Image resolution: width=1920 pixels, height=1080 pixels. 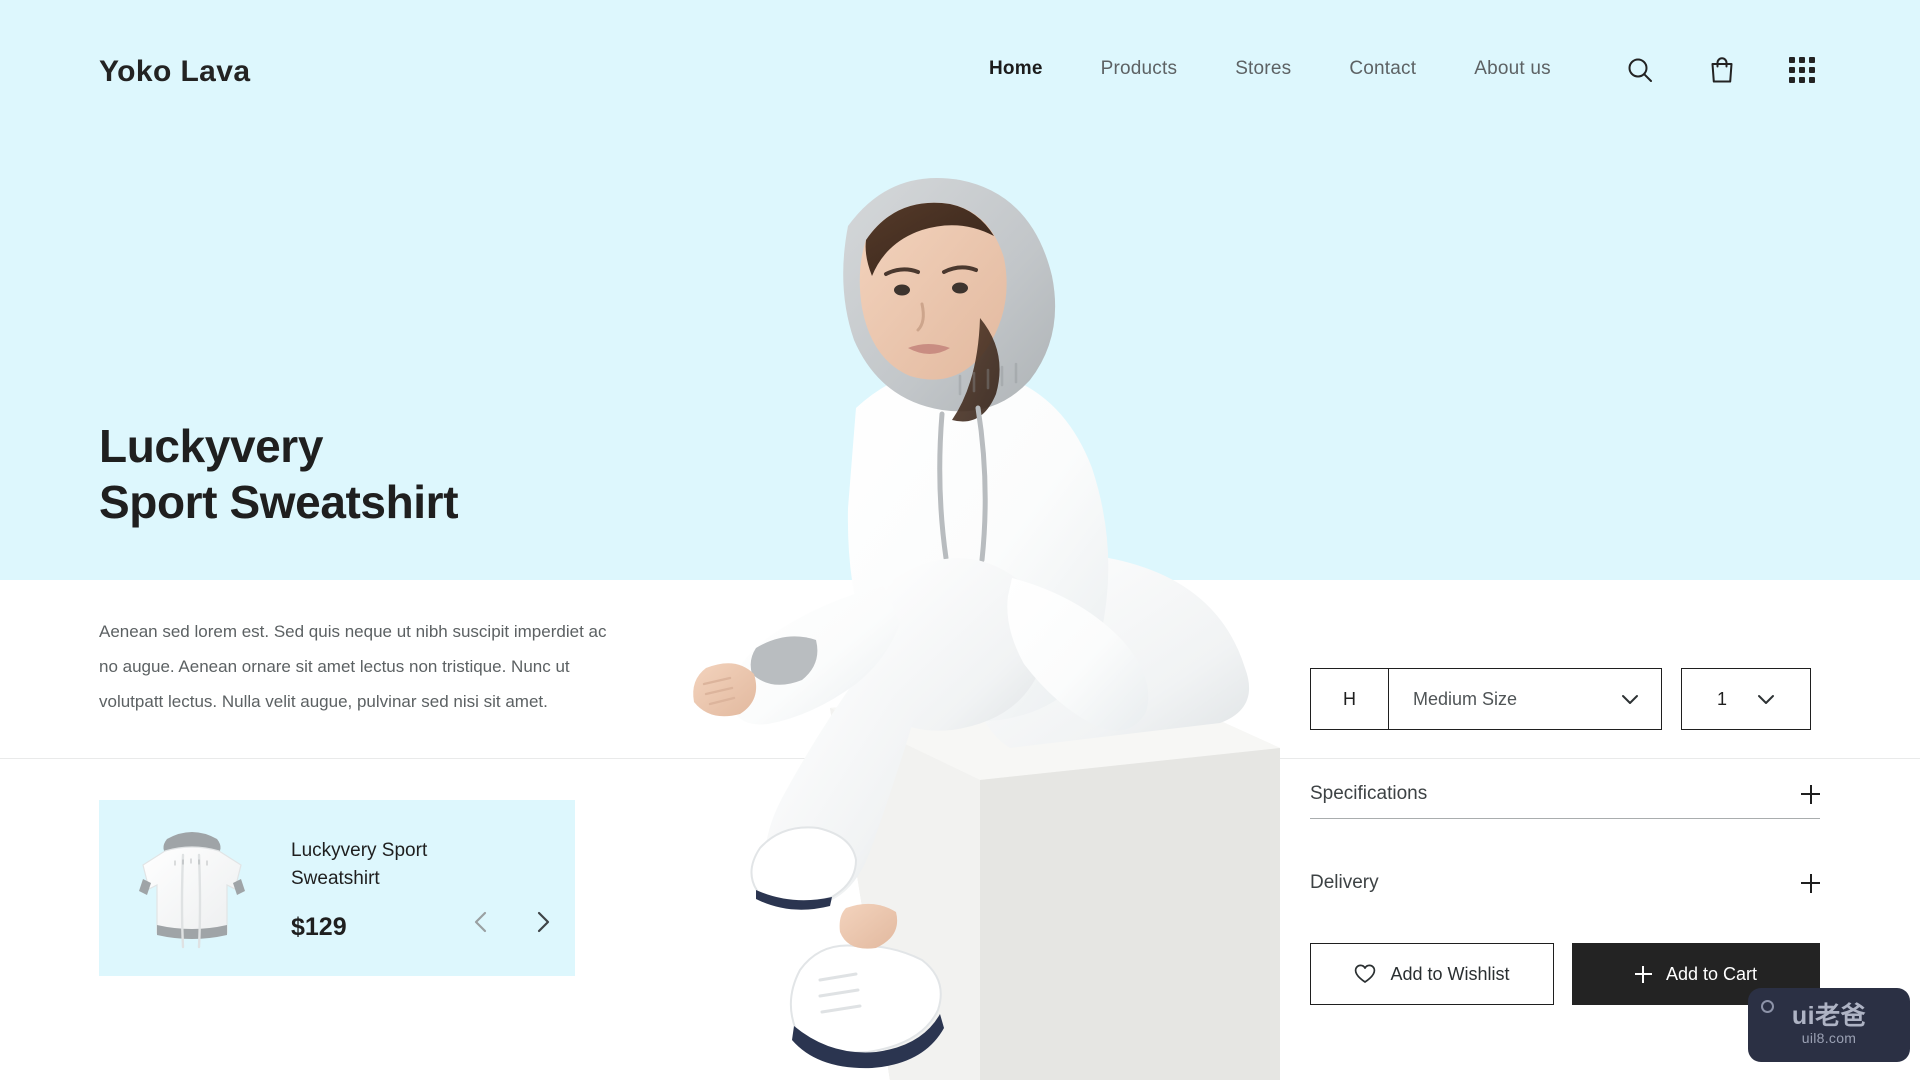 What do you see at coordinates (174, 72) in the screenshot?
I see `brand-logo: Yoko Lava` at bounding box center [174, 72].